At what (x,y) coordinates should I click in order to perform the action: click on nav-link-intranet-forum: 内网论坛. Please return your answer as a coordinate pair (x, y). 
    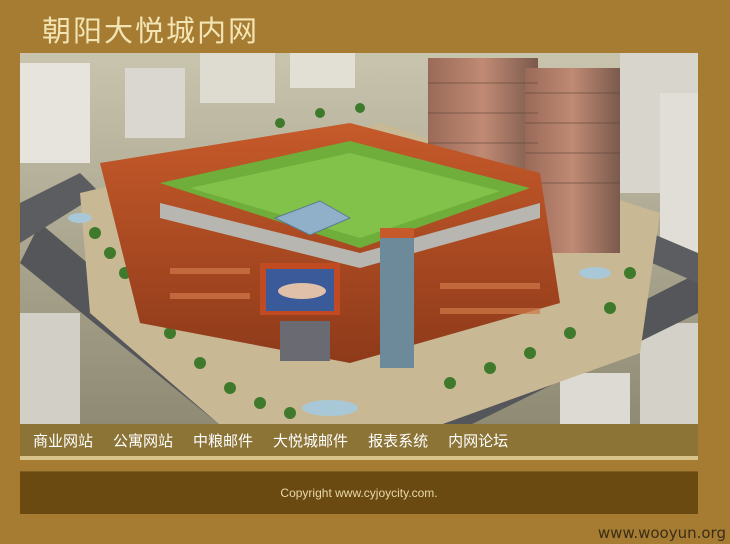
    Looking at the image, I should click on (478, 440).